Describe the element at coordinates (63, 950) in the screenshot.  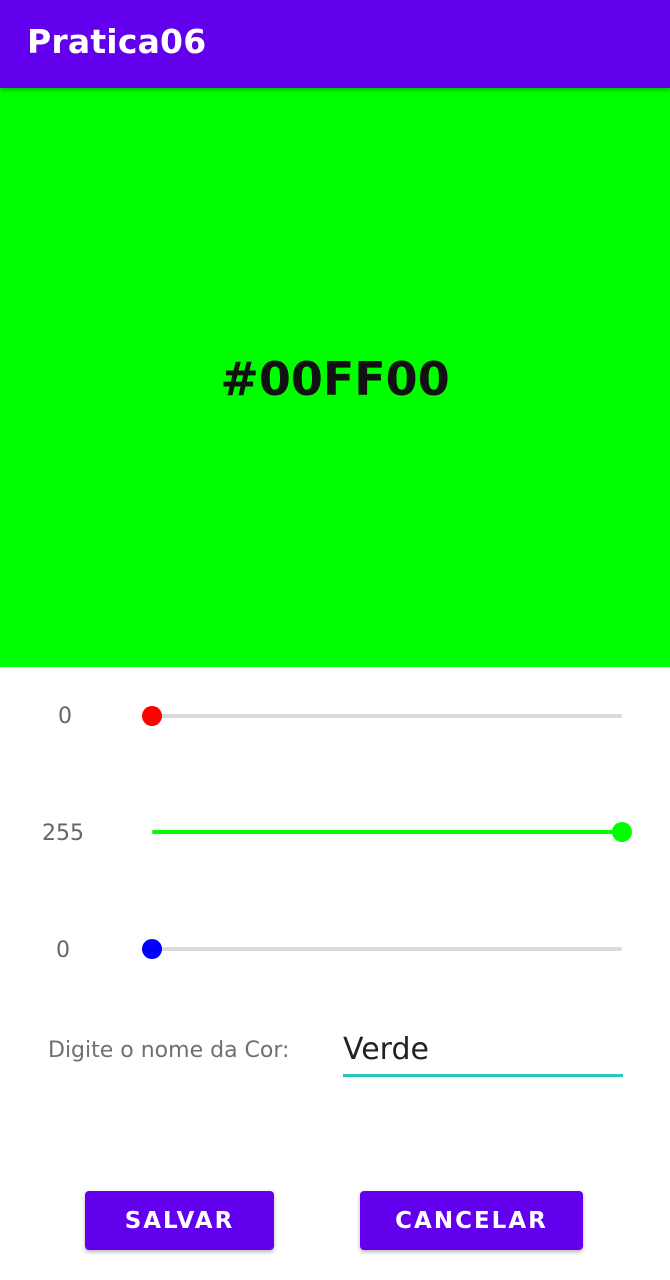
I see `blue-value-label: 0` at that location.